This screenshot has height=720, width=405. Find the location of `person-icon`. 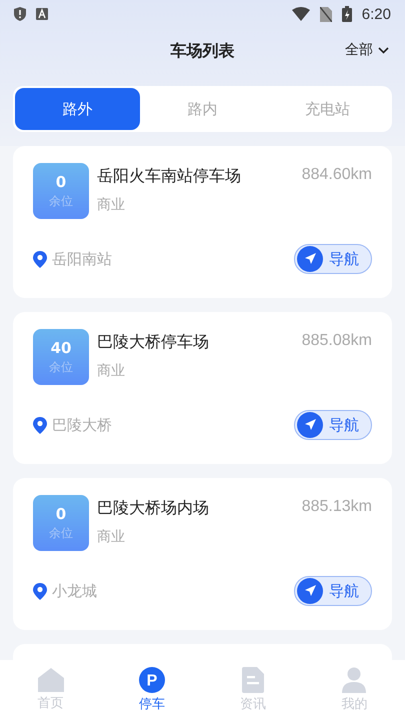

person-icon is located at coordinates (354, 680).